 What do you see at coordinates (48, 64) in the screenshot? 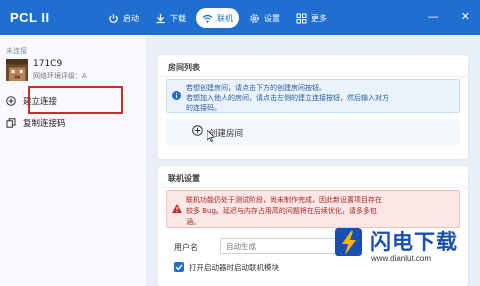
I see `player-name: 171C9` at bounding box center [48, 64].